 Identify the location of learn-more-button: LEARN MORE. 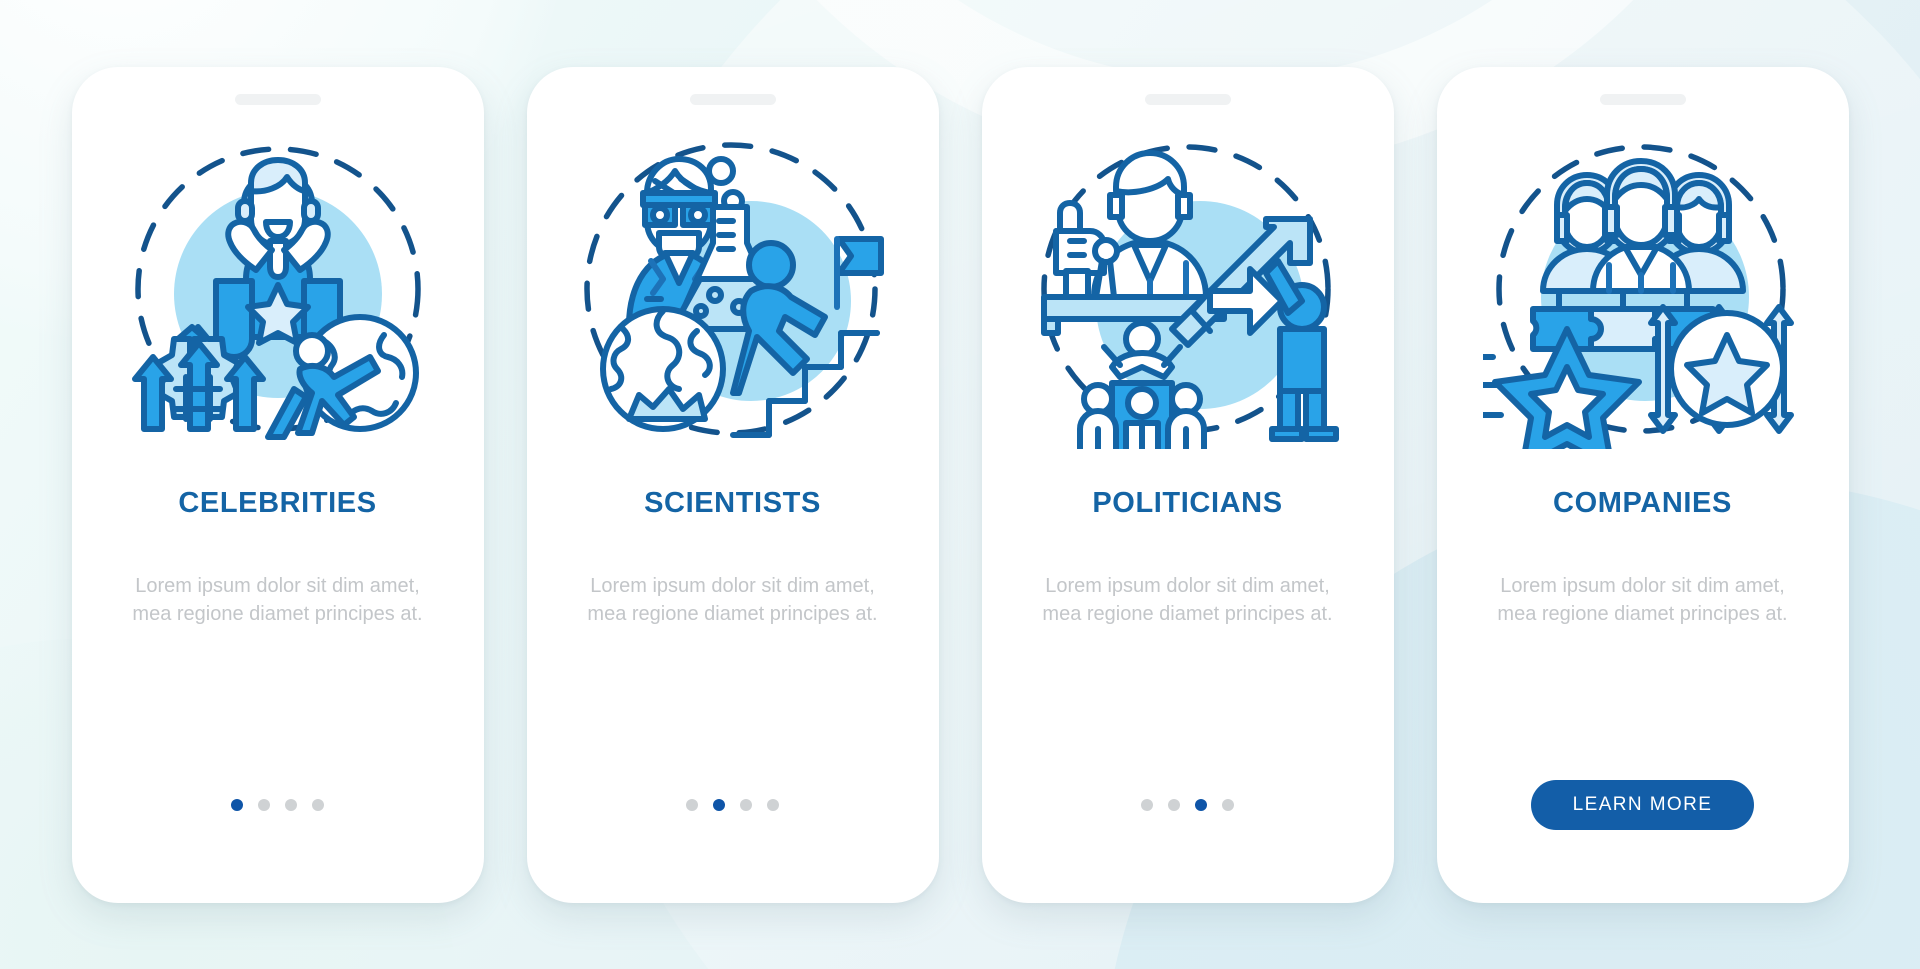
(1642, 804).